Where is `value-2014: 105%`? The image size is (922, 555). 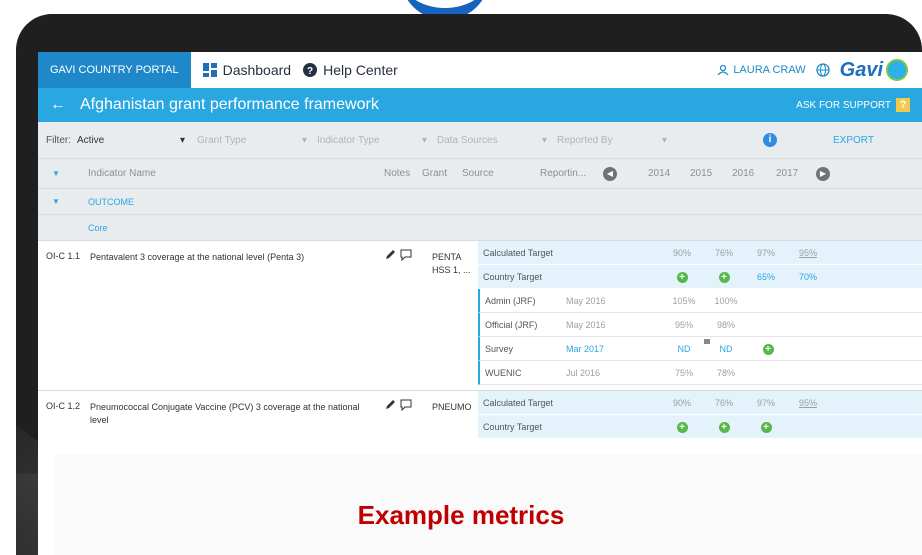
value-2014: 105% is located at coordinates (684, 301).